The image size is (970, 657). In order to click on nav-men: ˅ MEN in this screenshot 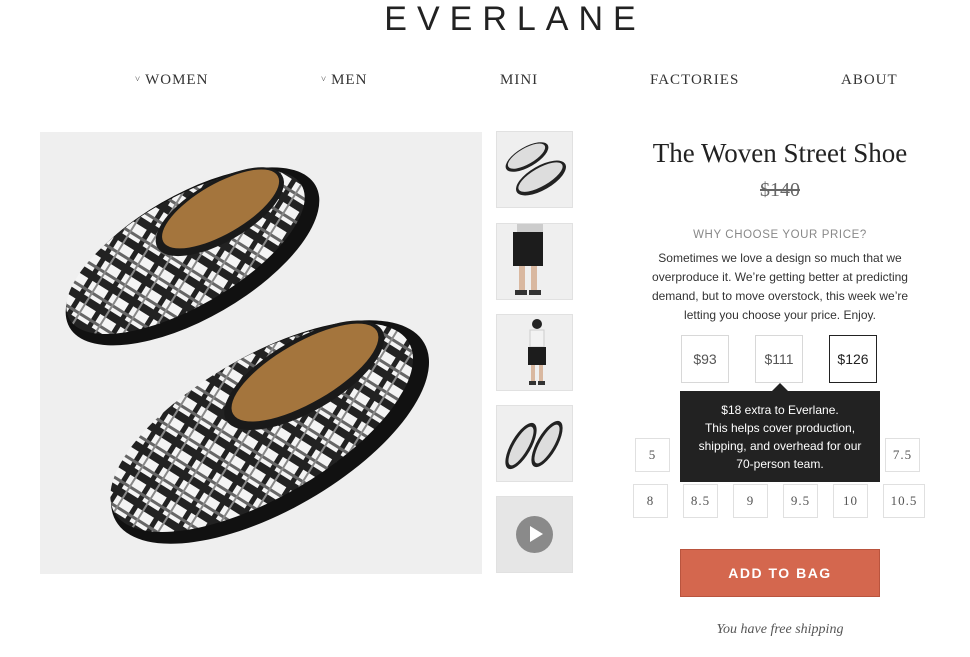, I will do `click(344, 80)`.